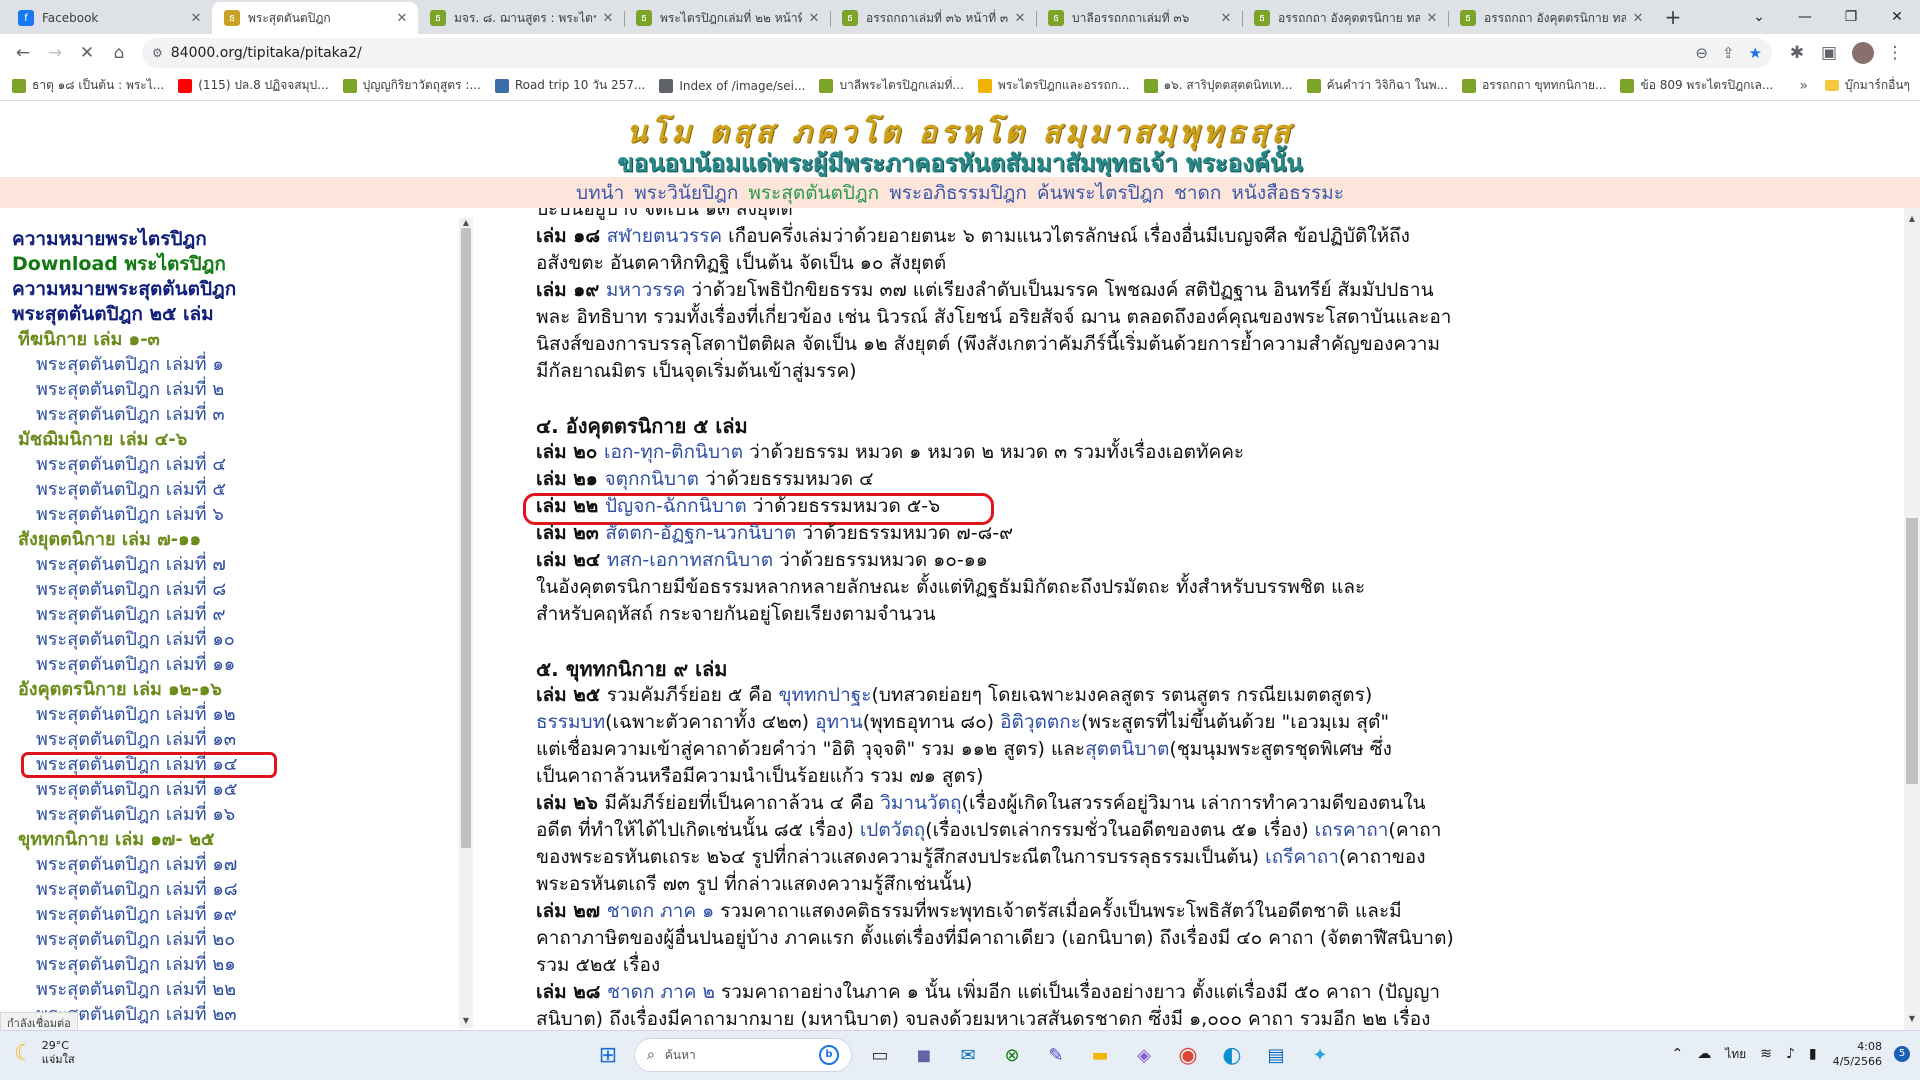 This screenshot has width=1920, height=1080. I want to click on browser-tab: ธ บาลีอรรถกถาเล่มที่ ๓๖ ✕, so click(1139, 18).